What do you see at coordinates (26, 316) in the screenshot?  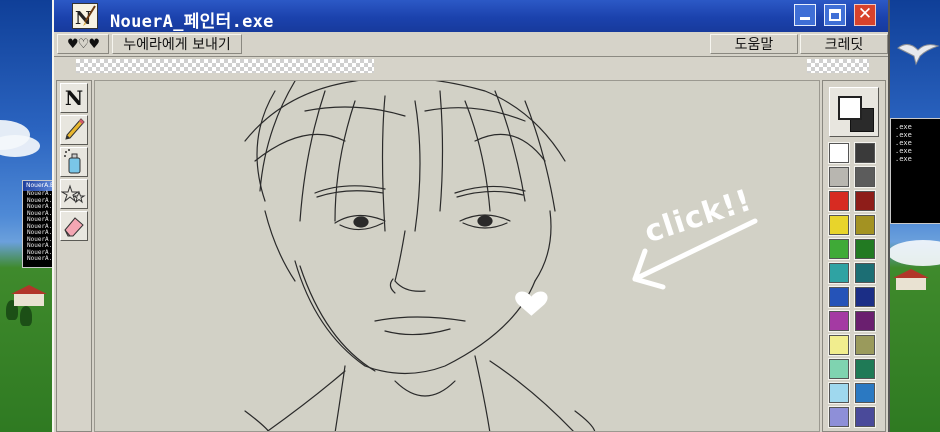 I see `tree` at bounding box center [26, 316].